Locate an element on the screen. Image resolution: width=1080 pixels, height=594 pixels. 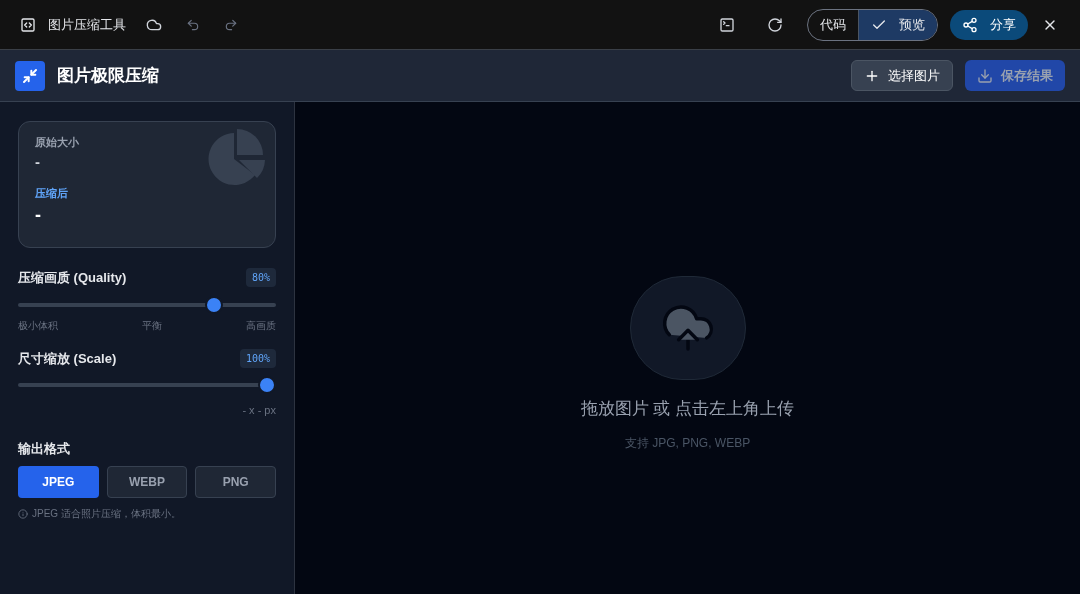
value-badge: 80% is located at coordinates (260, 278).